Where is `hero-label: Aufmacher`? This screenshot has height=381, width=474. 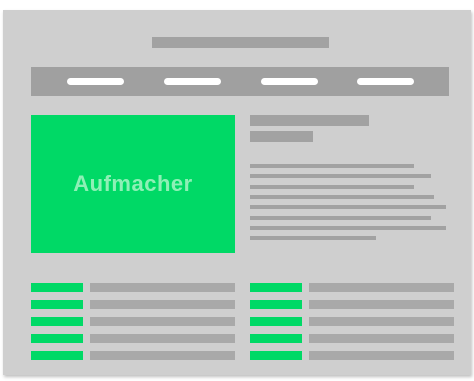 hero-label: Aufmacher is located at coordinates (133, 183).